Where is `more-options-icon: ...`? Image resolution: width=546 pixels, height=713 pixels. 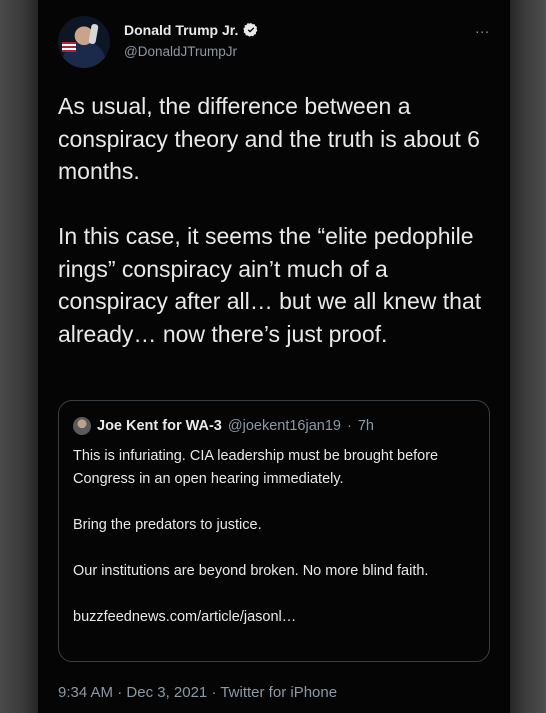 more-options-icon: ... is located at coordinates (482, 28).